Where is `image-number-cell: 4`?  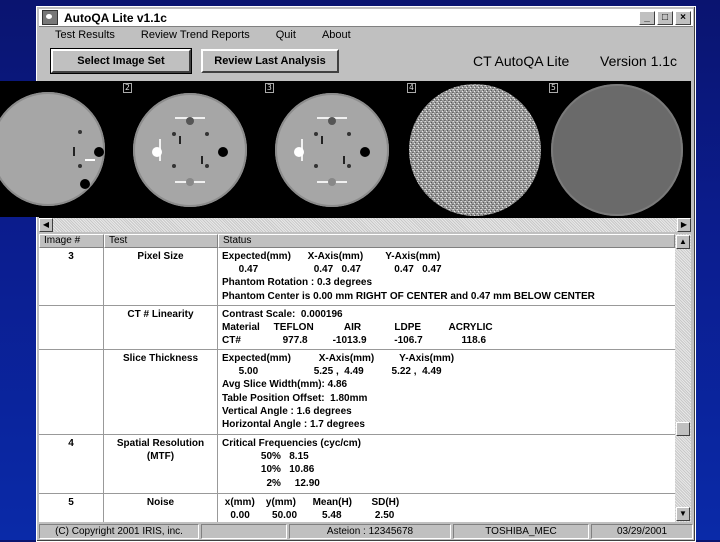
image-number-cell: 4 is located at coordinates (71, 464).